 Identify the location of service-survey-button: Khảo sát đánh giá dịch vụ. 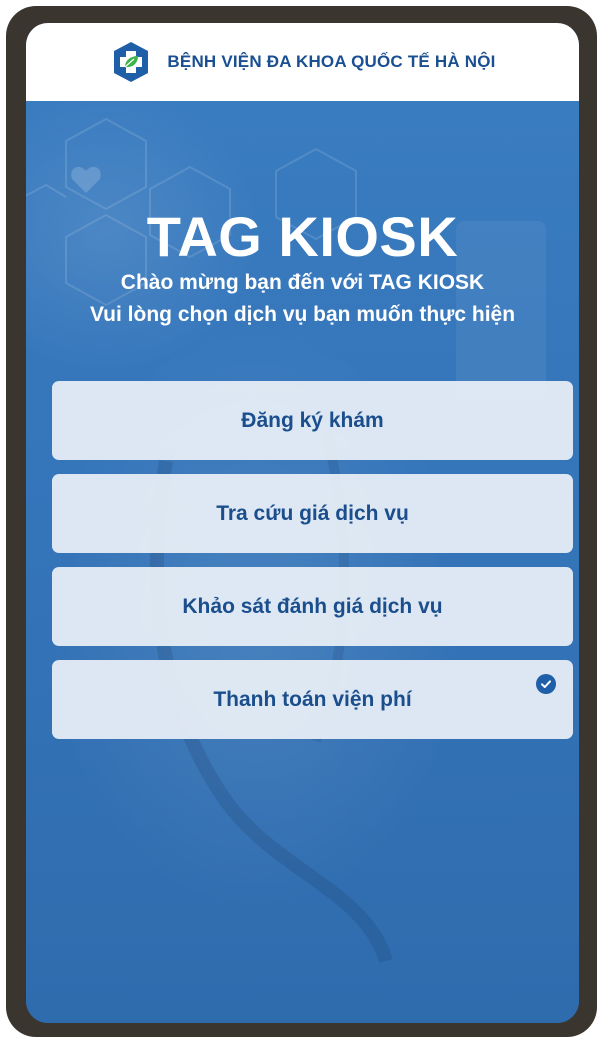
(312, 606).